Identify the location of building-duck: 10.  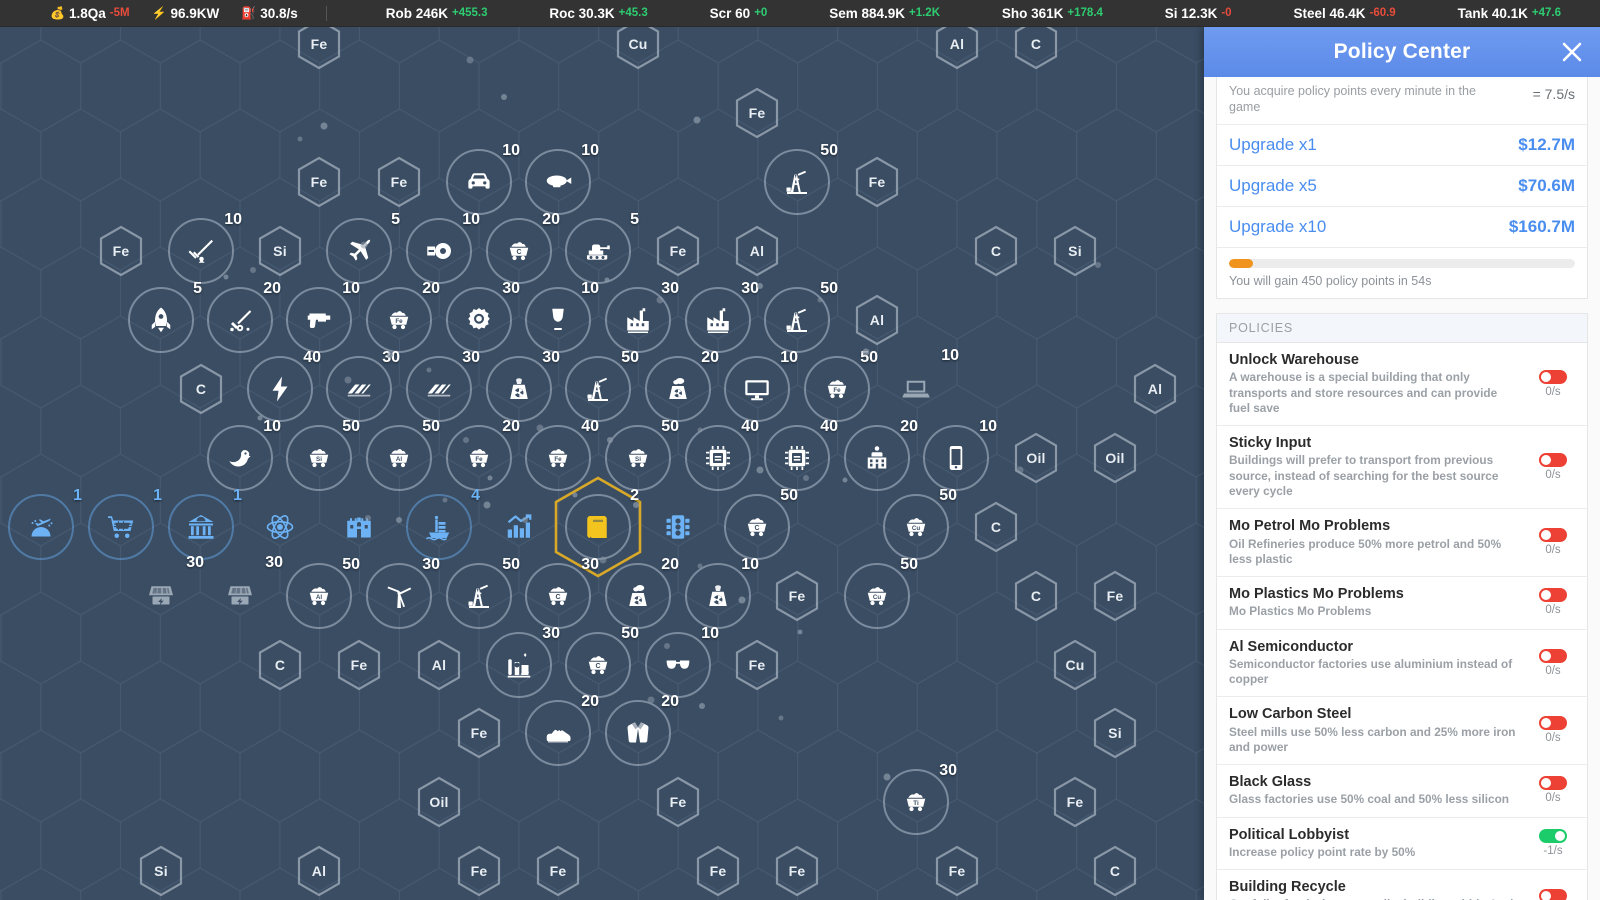
(244, 454).